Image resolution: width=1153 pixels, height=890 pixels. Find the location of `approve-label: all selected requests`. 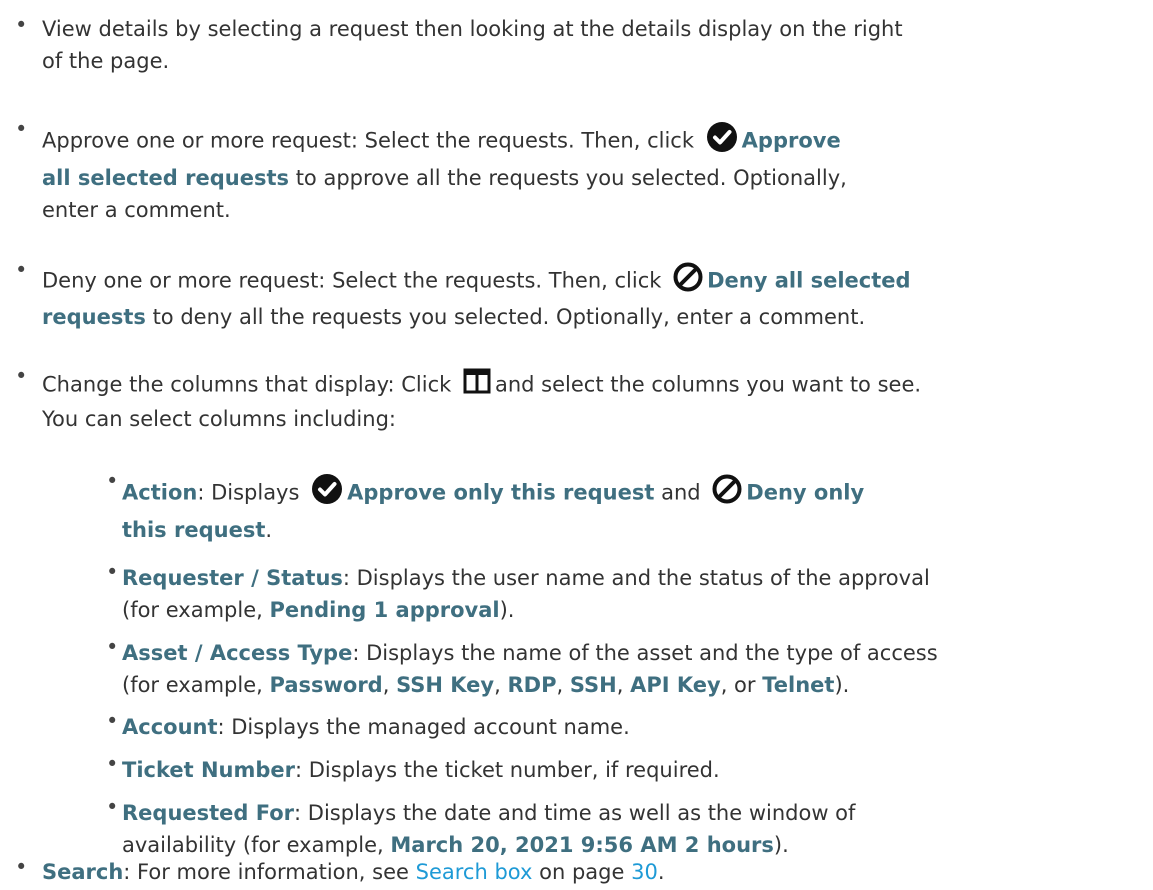

approve-label: all selected requests is located at coordinates (165, 178).